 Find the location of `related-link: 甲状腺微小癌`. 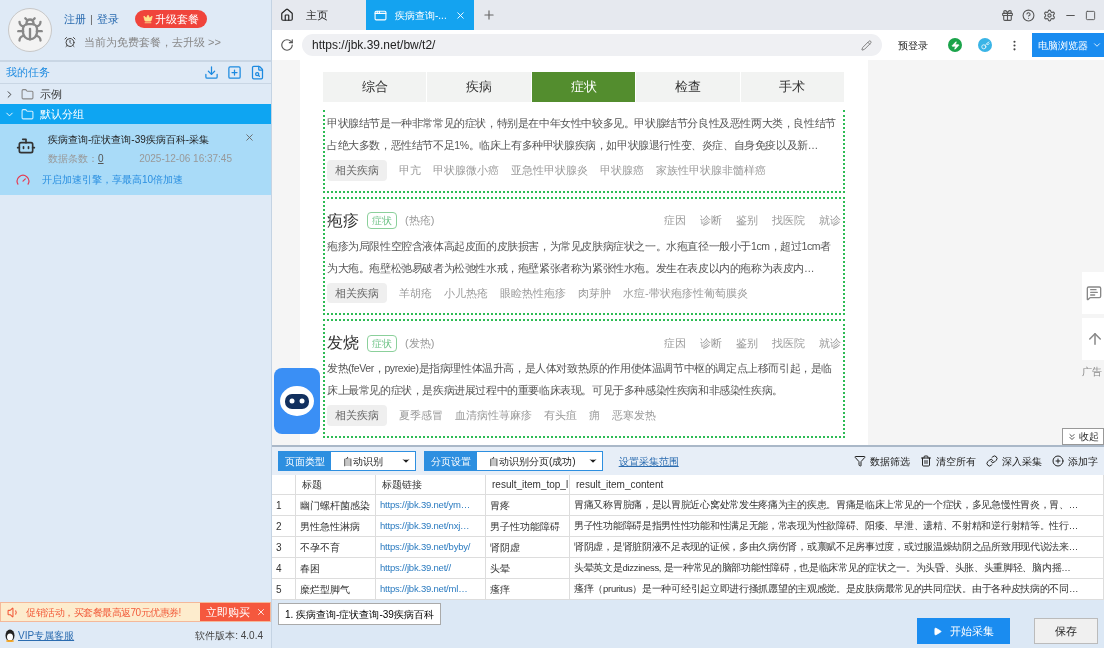

related-link: 甲状腺微小癌 is located at coordinates (466, 170).